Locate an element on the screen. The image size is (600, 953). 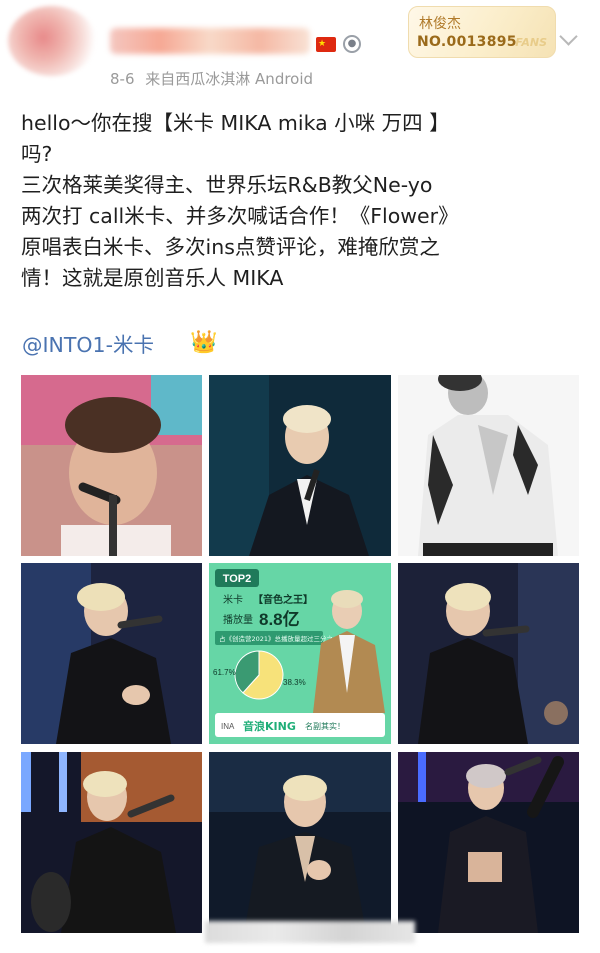
pie-chart is located at coordinates (259, 675).